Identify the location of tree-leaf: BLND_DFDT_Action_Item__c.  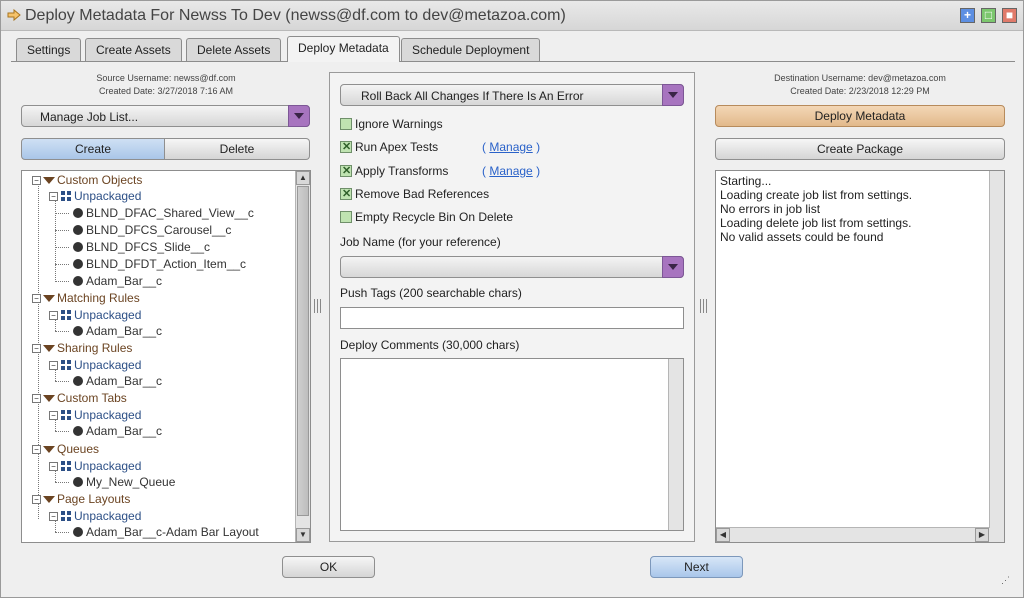
(158, 264).